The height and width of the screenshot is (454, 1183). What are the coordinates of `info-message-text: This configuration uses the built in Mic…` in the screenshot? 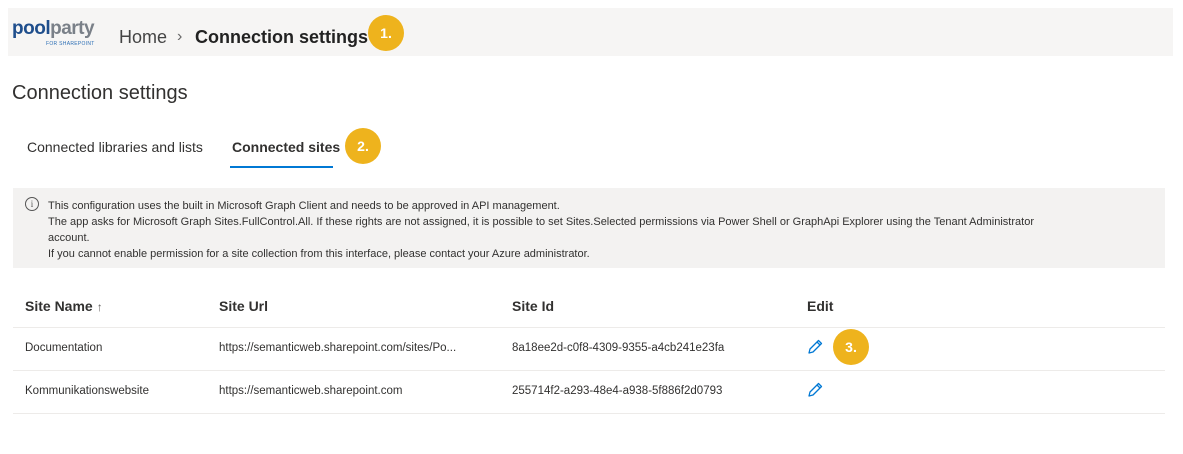 It's located at (593, 230).